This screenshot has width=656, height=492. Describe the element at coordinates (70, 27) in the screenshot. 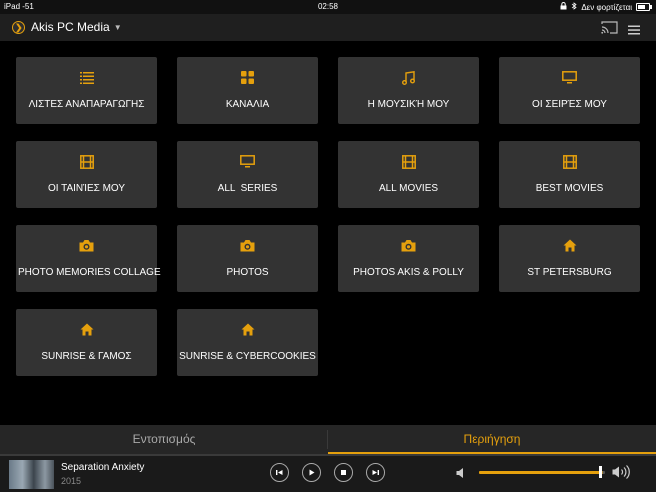

I see `server-name: Akis PC Media` at that location.